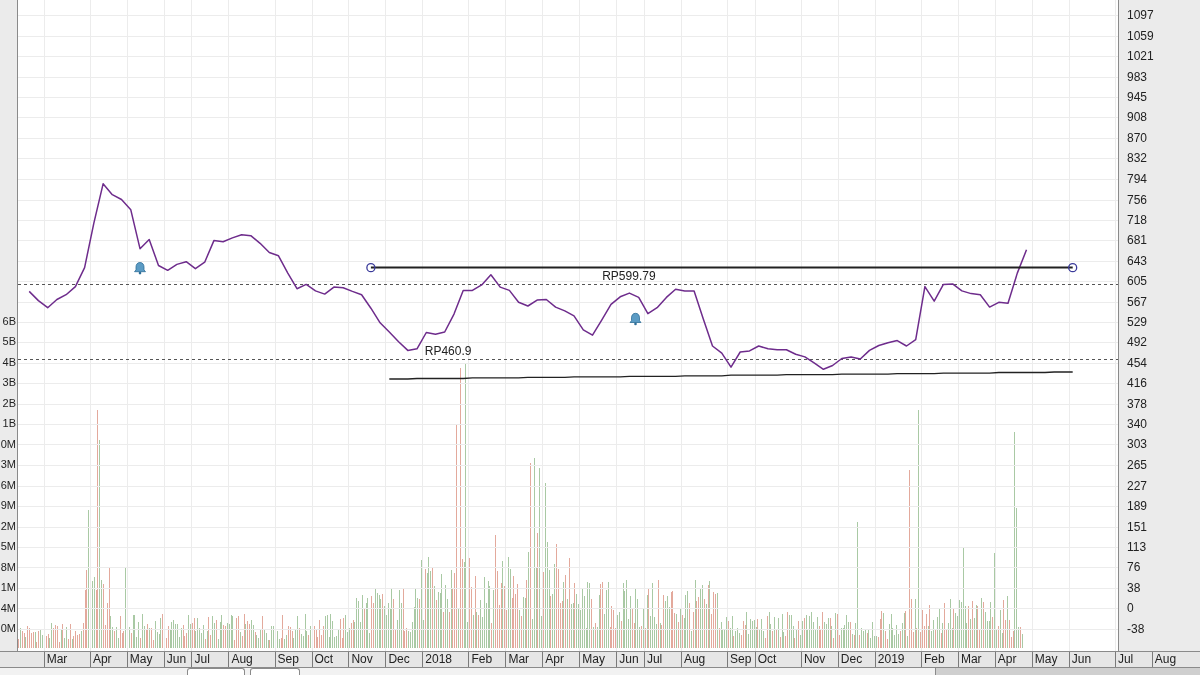 The width and height of the screenshot is (1200, 675). I want to click on axis-label: 4B, so click(9, 362).